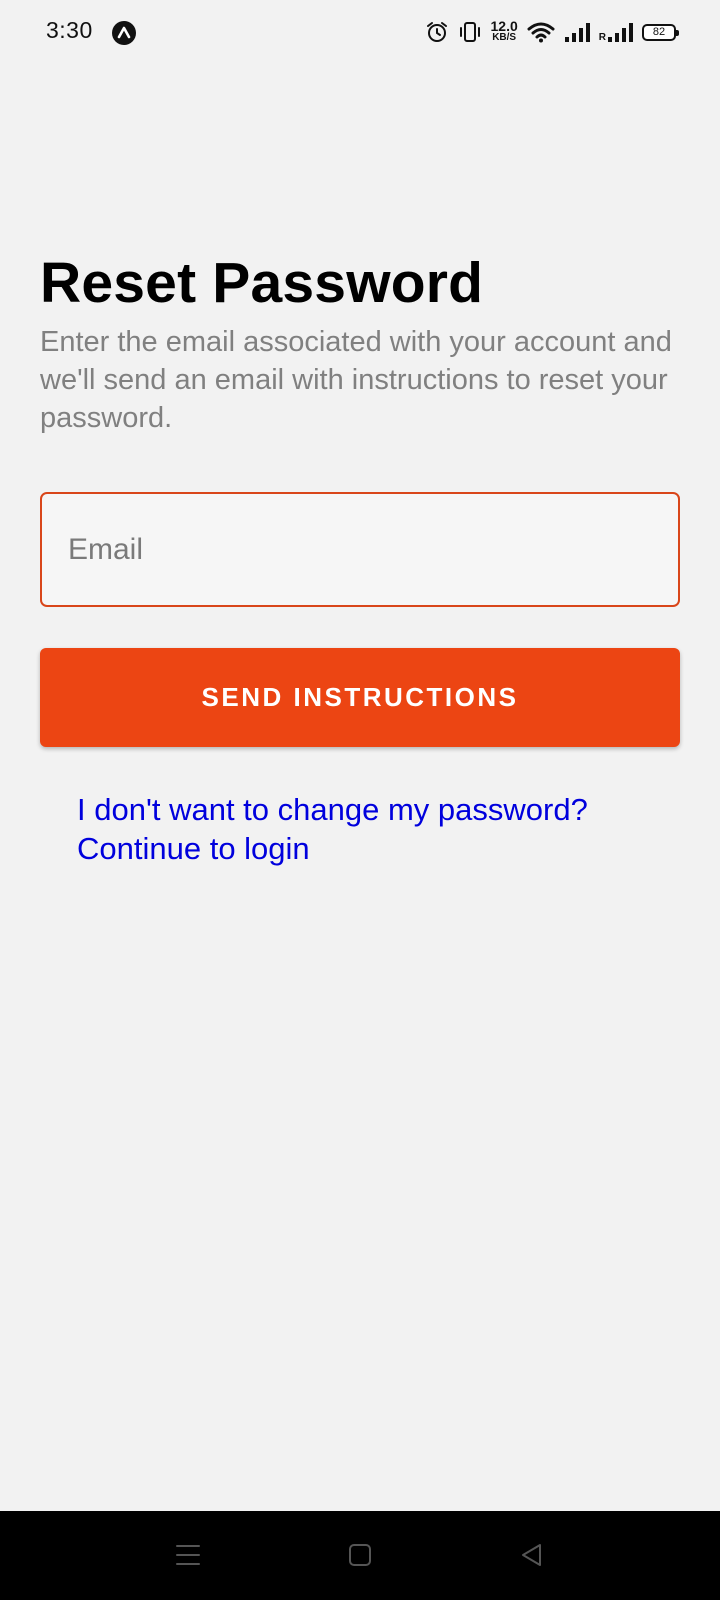 Image resolution: width=720 pixels, height=1600 pixels. I want to click on network-speed-value: 12.0, so click(504, 26).